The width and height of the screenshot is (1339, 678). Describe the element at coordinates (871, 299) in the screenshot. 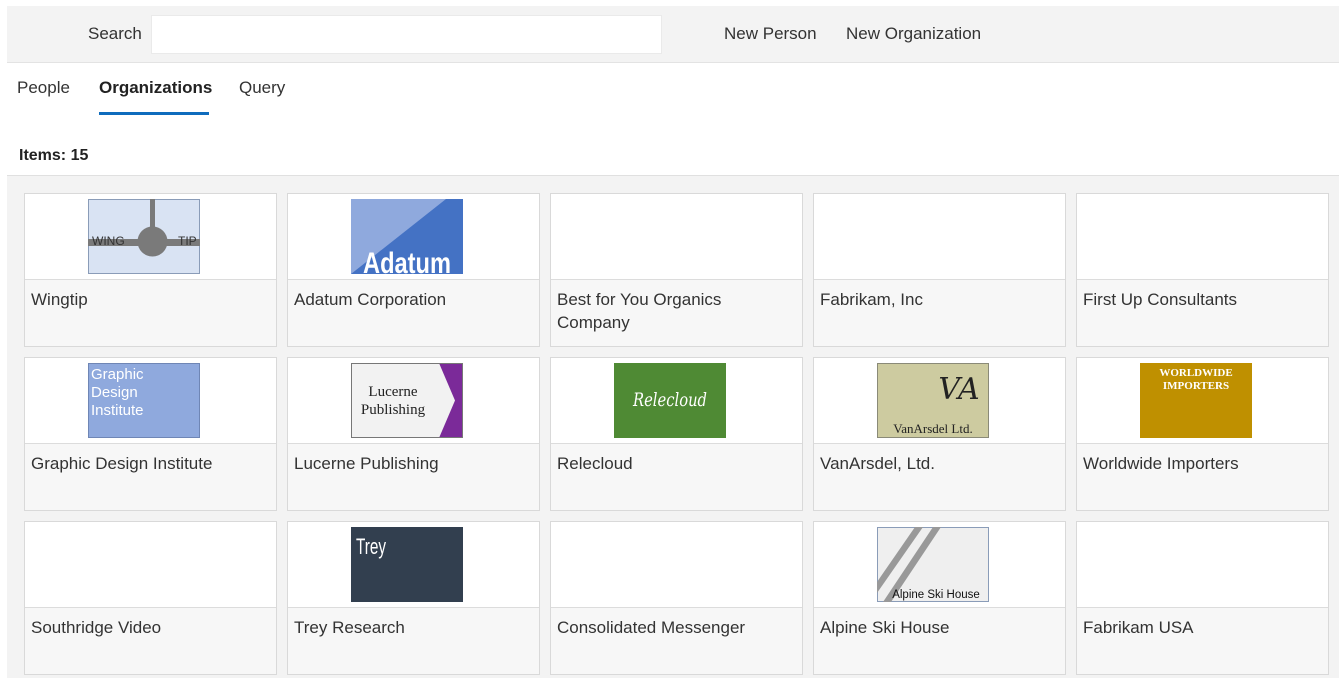

I see `organization-name: Fabrikam, Inc` at that location.